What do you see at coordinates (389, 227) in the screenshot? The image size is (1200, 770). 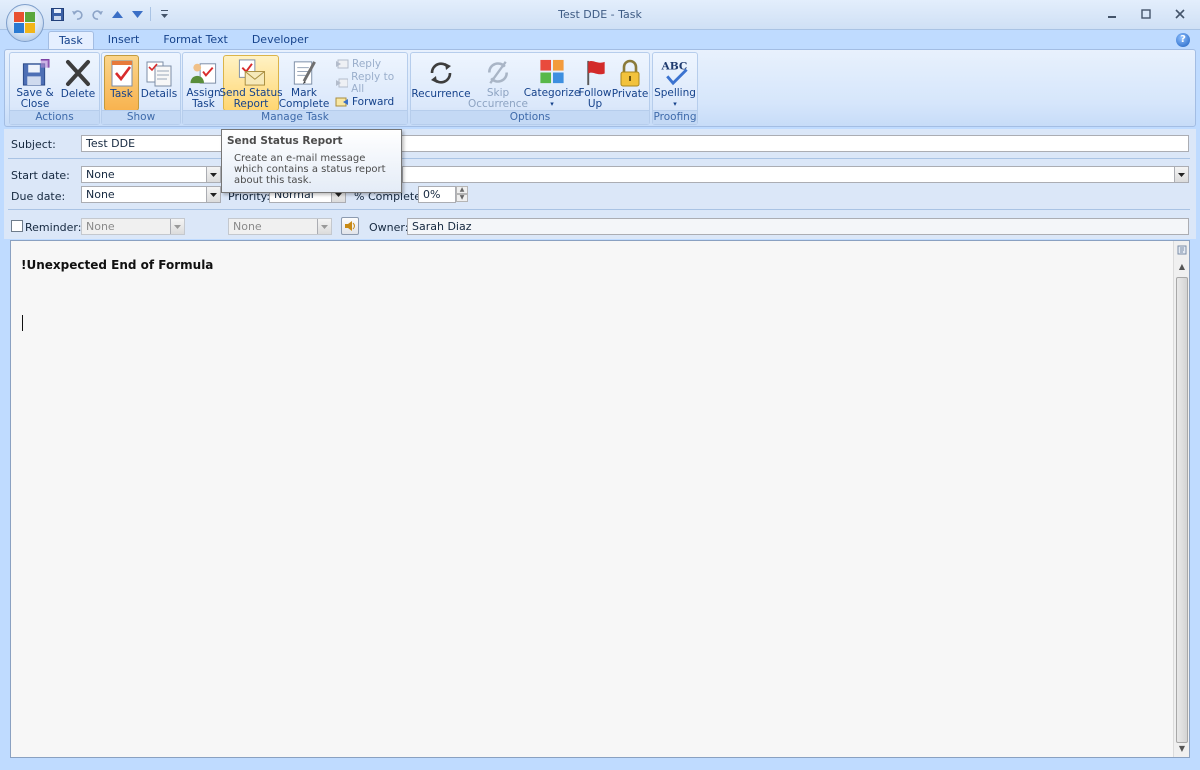 I see `owner-label: Owner:` at bounding box center [389, 227].